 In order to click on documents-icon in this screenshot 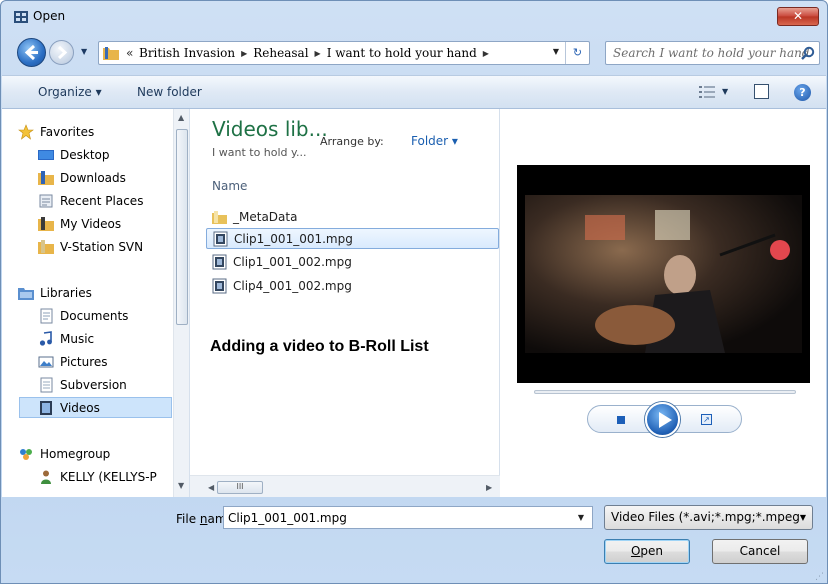, I will do `click(46, 315)`.